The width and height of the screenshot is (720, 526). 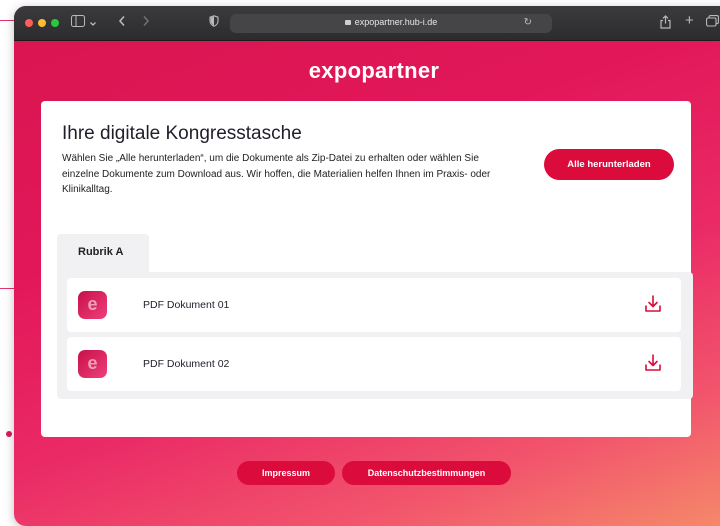 I want to click on privacy-shield-icon, so click(x=214, y=23).